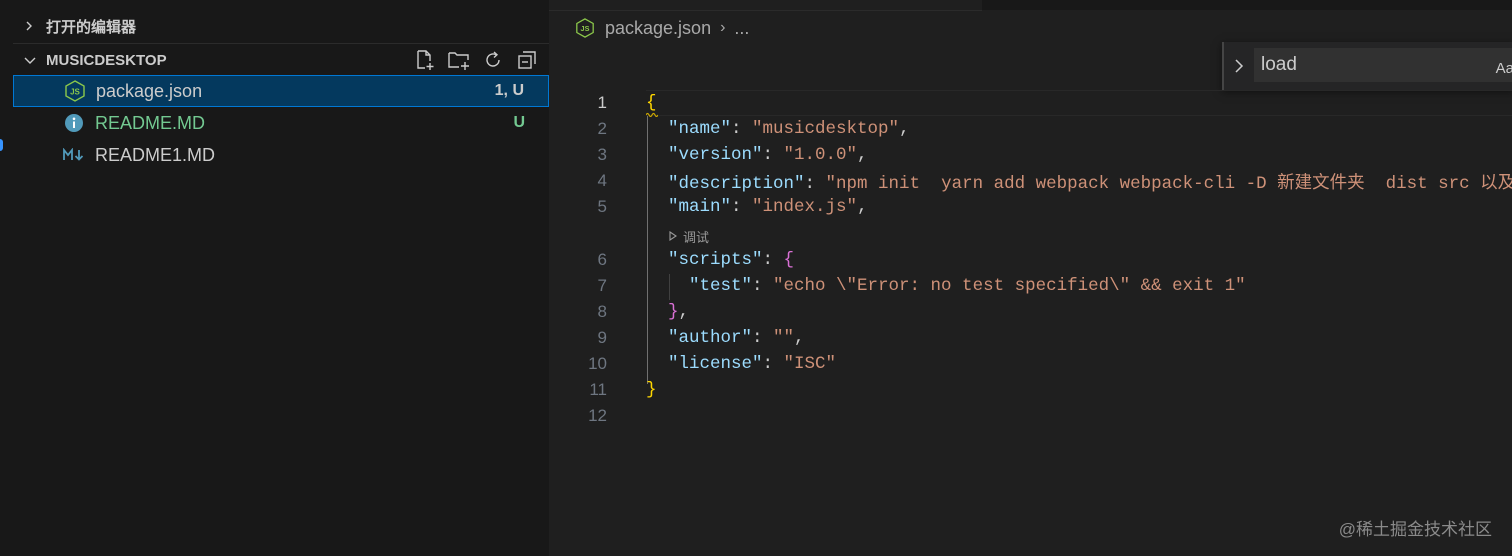  Describe the element at coordinates (1030, 103) in the screenshot. I see `code-line: 1 {` at that location.